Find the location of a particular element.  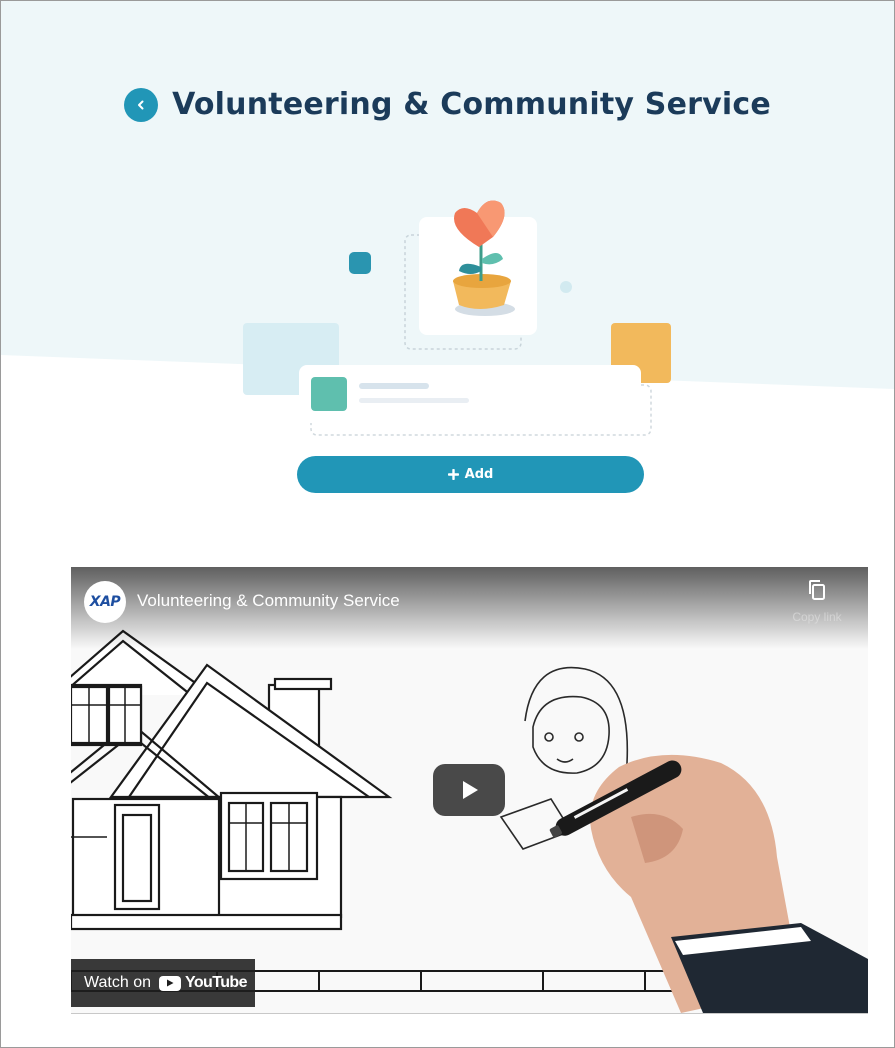

divider is located at coordinates (469, 1013).